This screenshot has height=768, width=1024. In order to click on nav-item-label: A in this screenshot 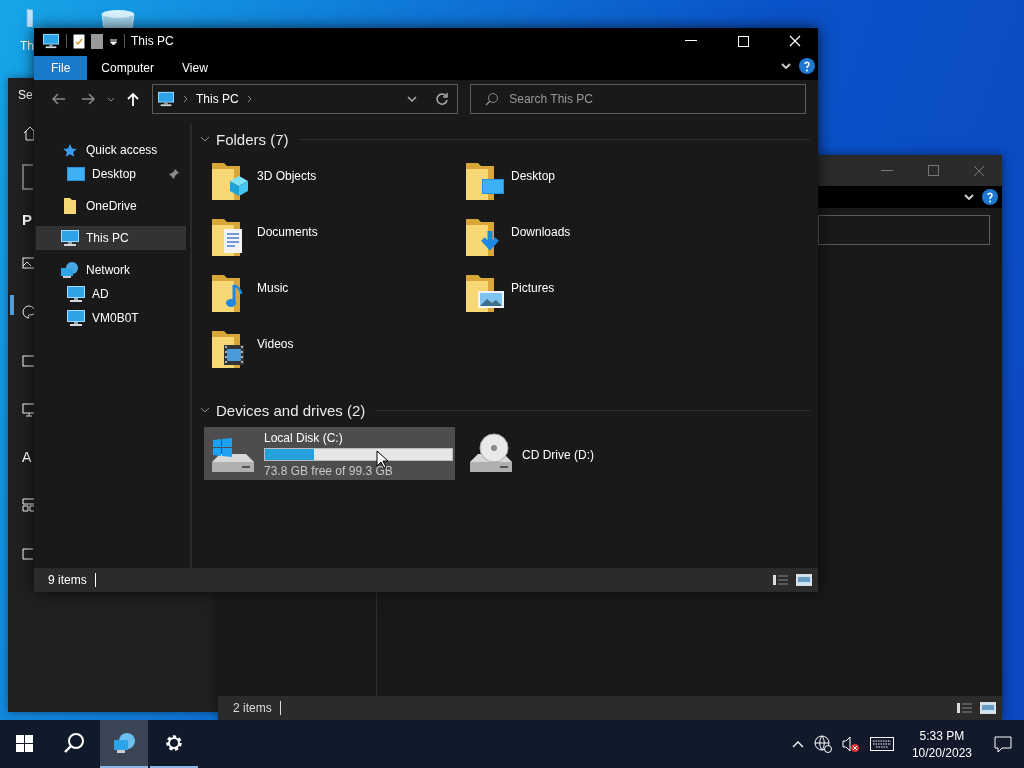, I will do `click(27, 457)`.